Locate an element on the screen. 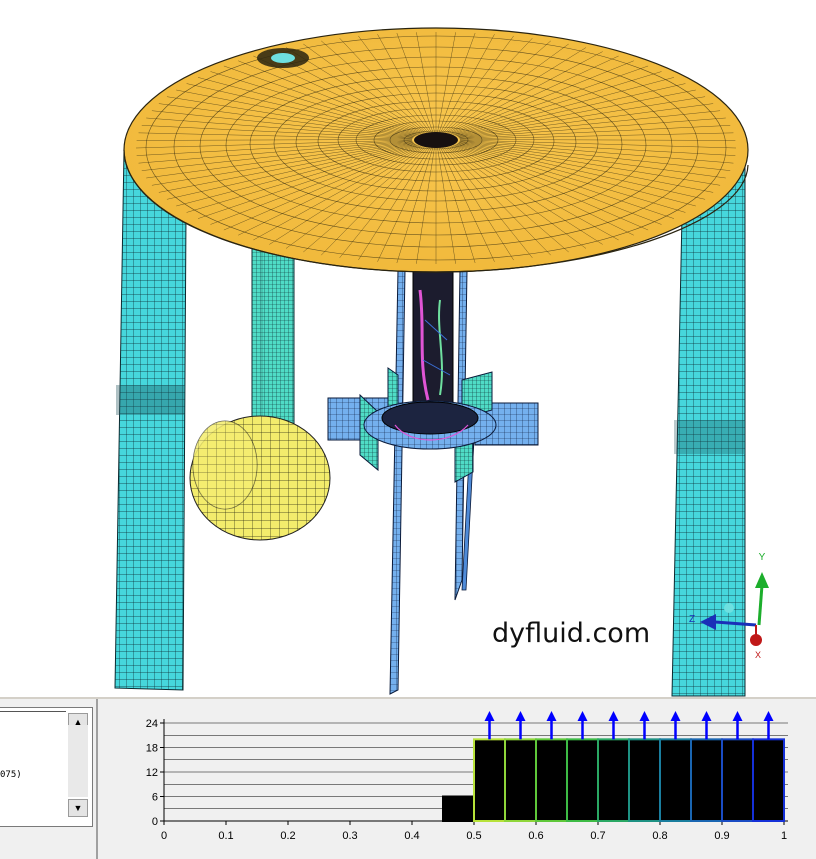 This screenshot has width=816, height=859. y-tick-label: 18 is located at coordinates (152, 749).